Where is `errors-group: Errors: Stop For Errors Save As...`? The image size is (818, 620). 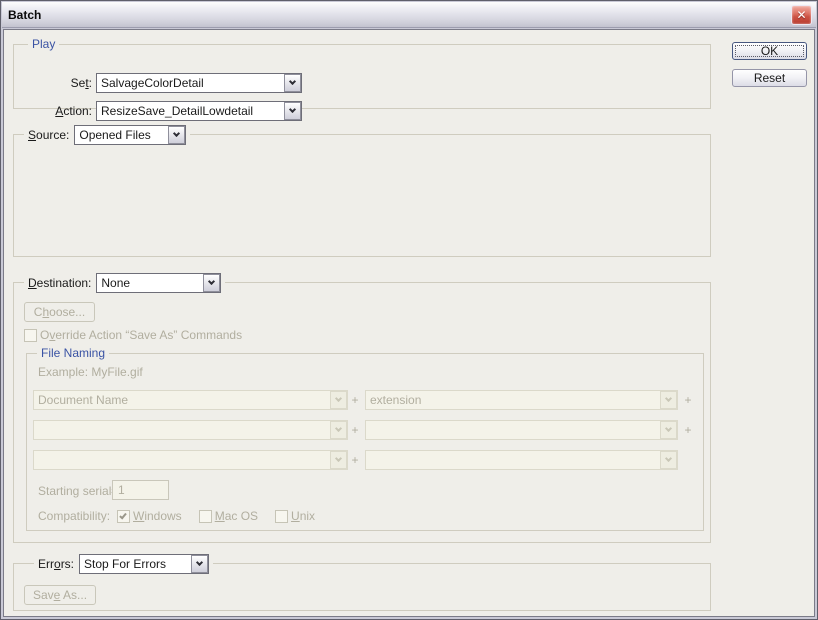
errors-group: Errors: Stop For Errors Save As... is located at coordinates (362, 582).